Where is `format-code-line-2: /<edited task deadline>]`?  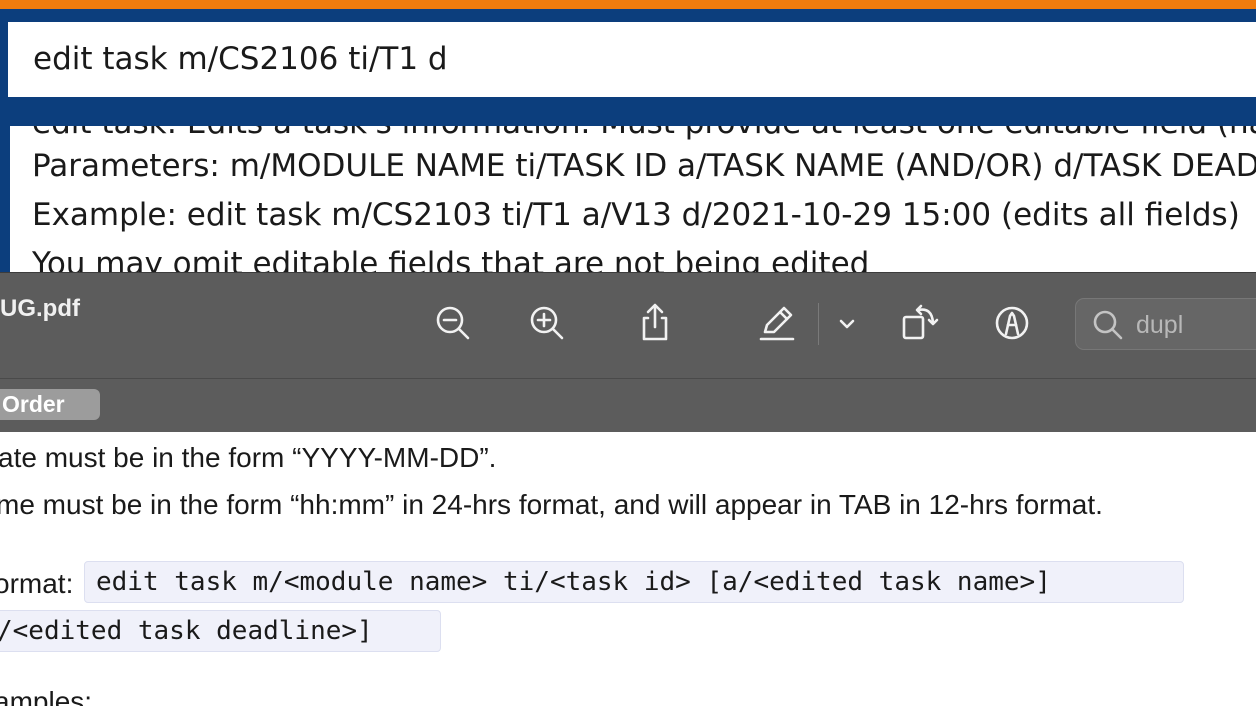 format-code-line-2: /<edited task deadline>] is located at coordinates (220, 631).